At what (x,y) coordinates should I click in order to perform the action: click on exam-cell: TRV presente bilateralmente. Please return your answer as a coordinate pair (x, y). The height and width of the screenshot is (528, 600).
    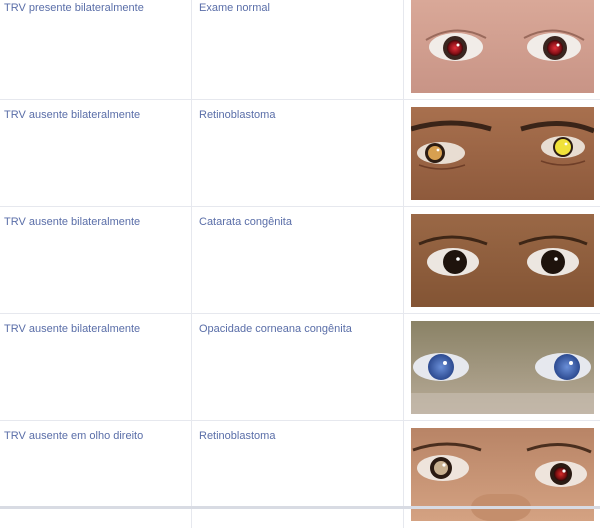
    Looking at the image, I should click on (74, 8).